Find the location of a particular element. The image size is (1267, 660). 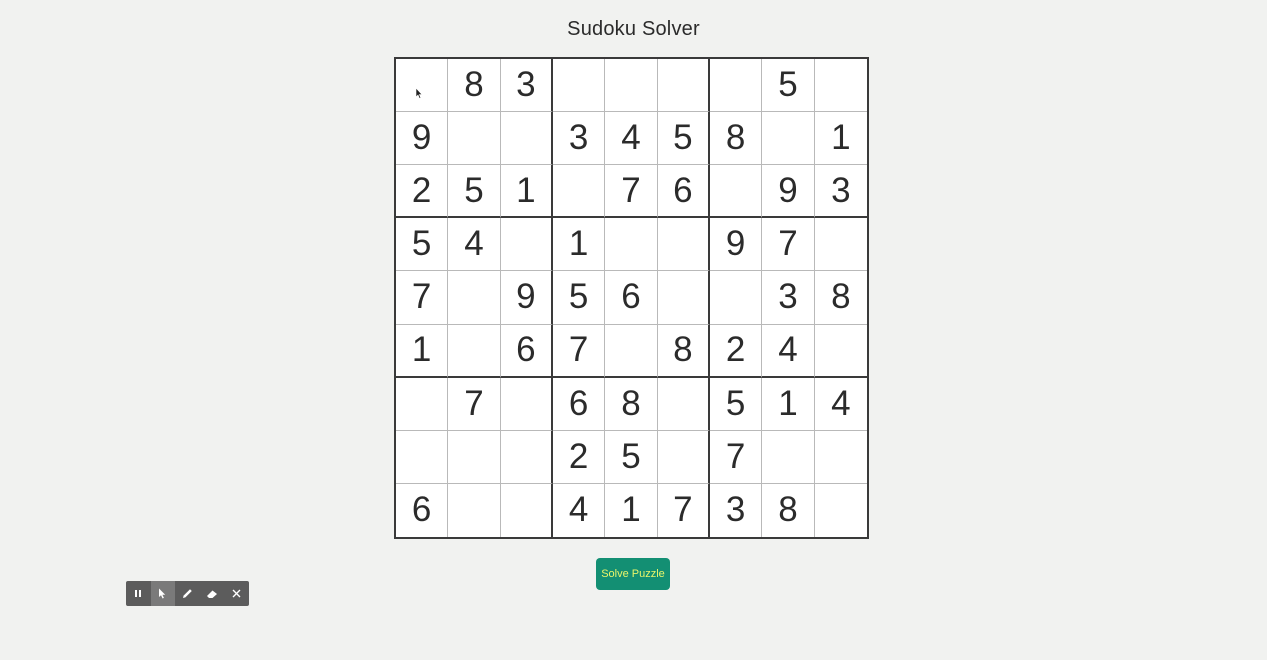

sudoku-cell-r3-c5: 7 is located at coordinates (631, 192).